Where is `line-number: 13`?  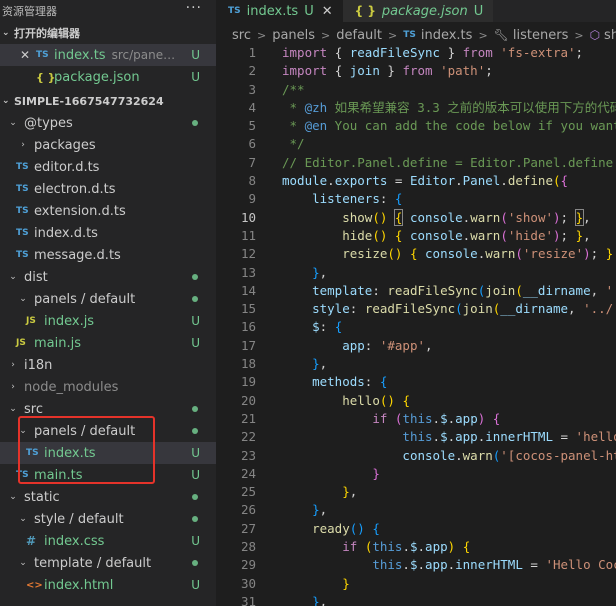 line-number: 13 is located at coordinates (248, 272).